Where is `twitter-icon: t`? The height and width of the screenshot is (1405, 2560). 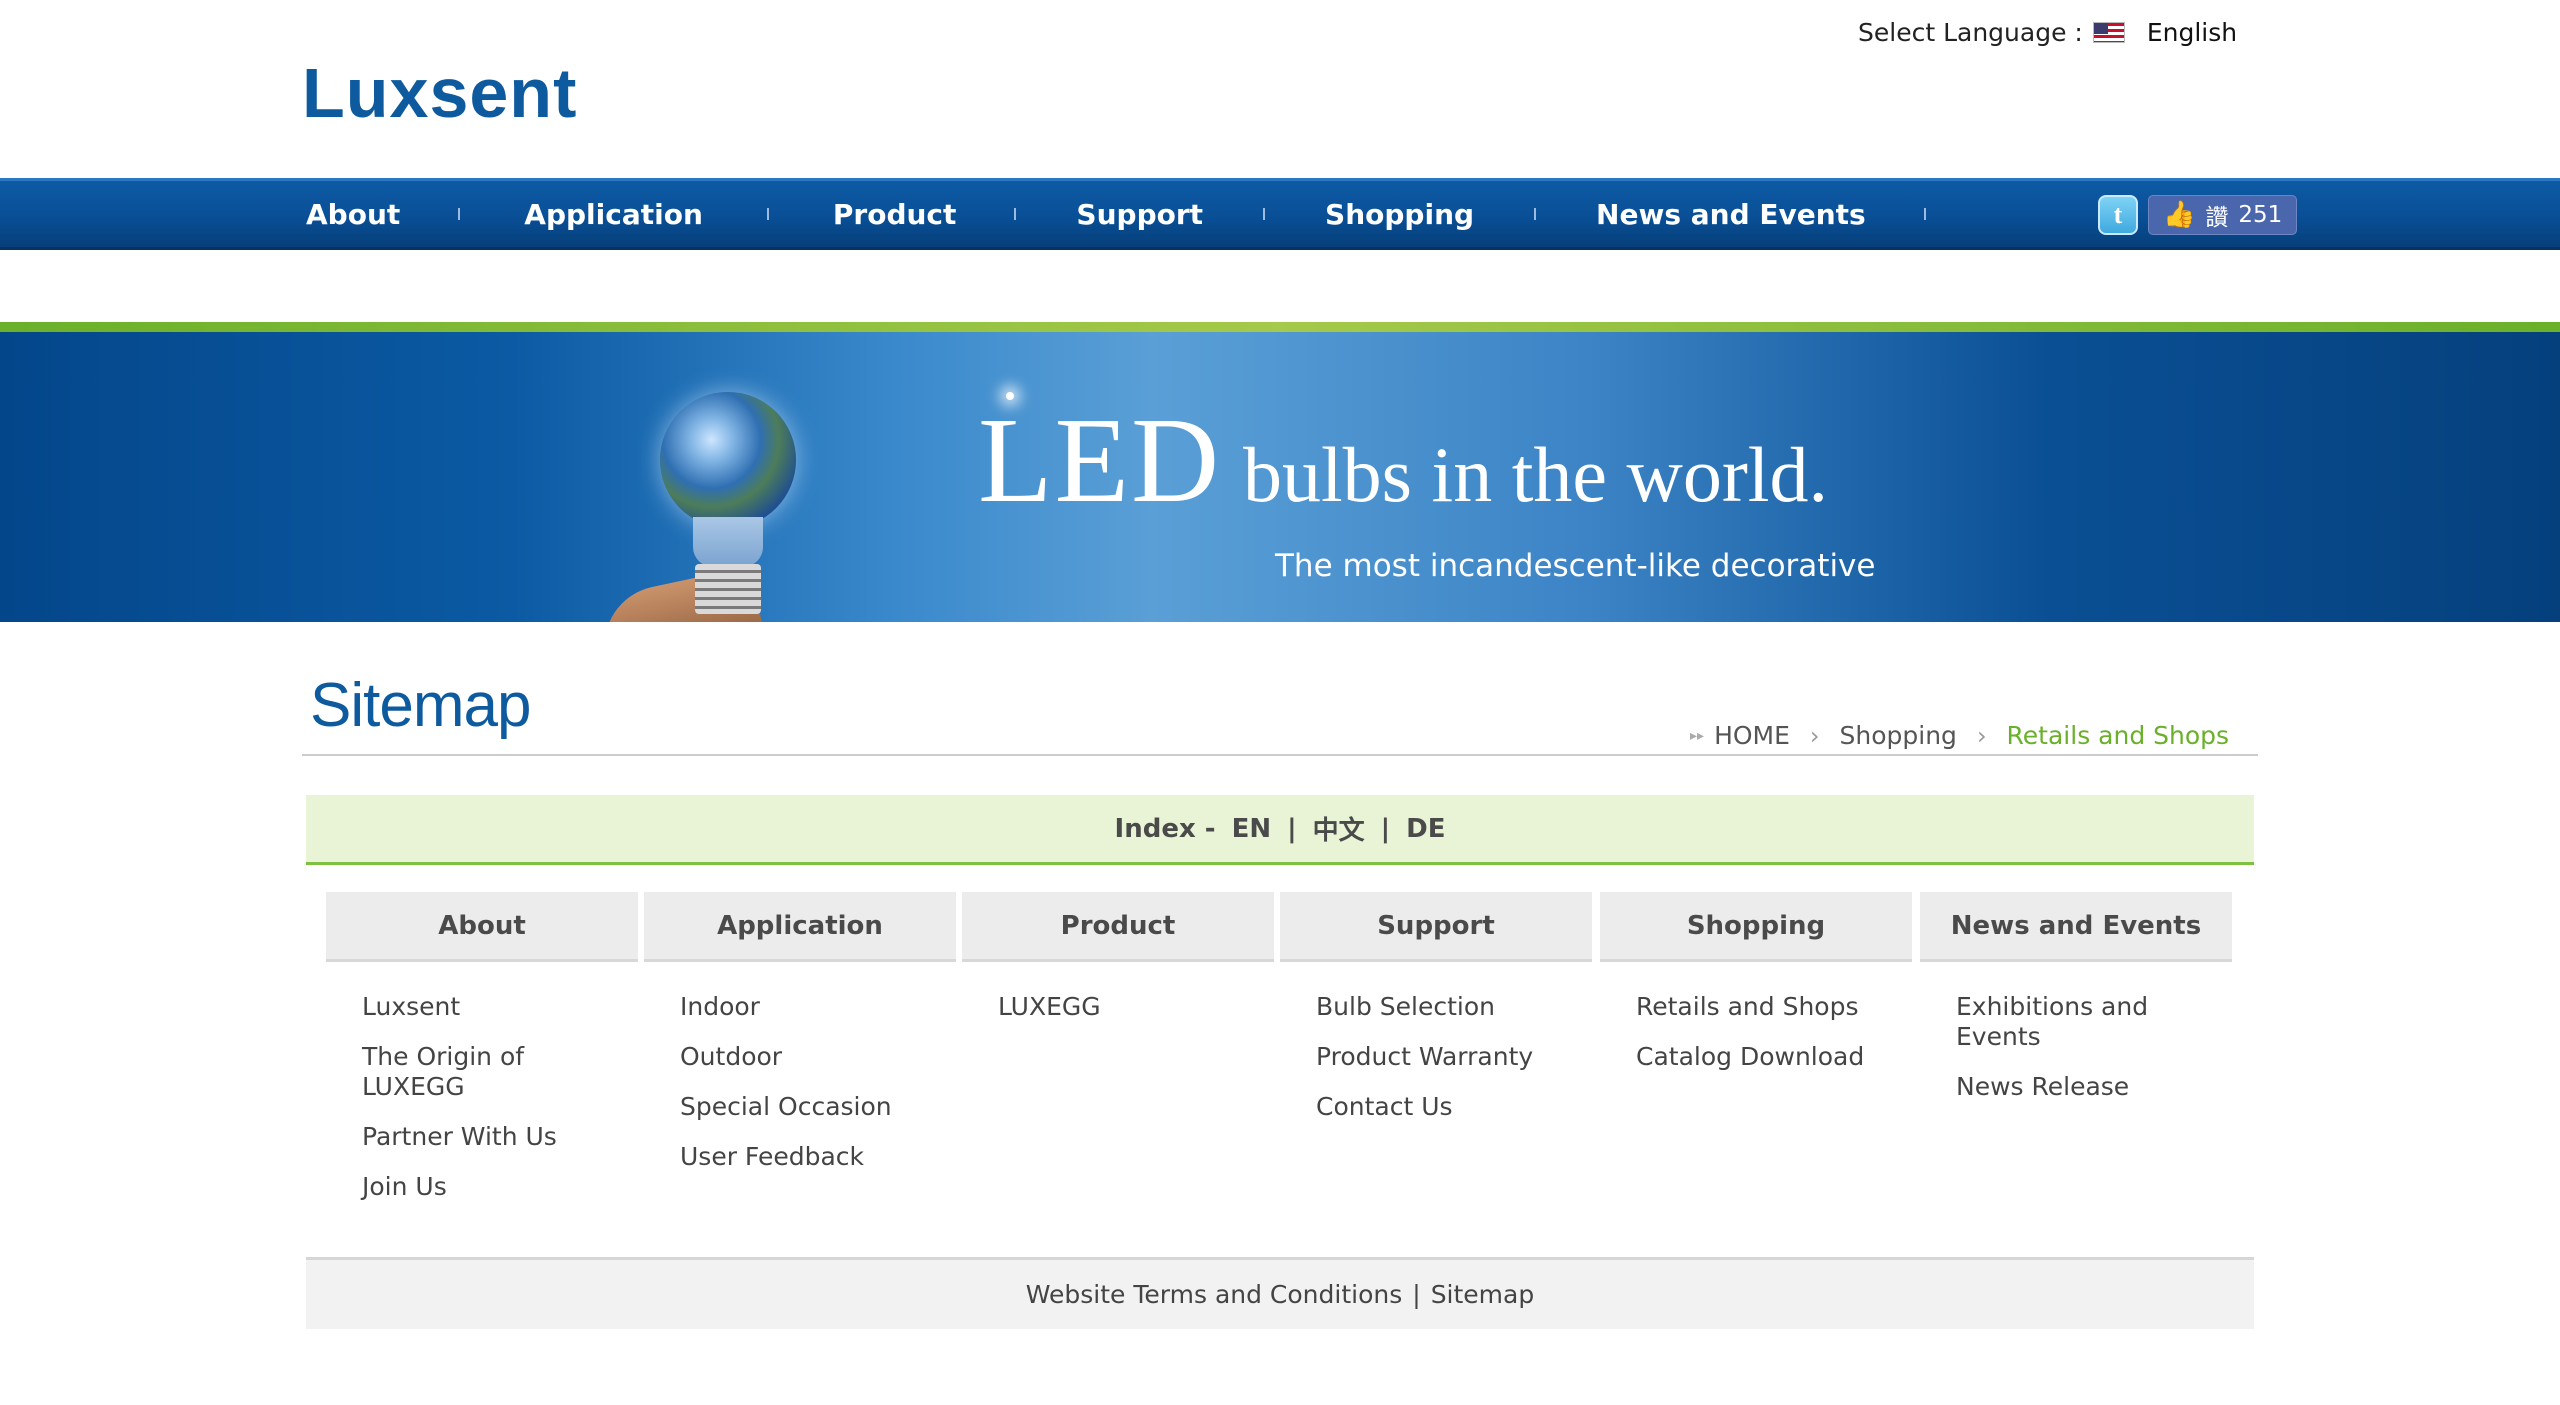 twitter-icon: t is located at coordinates (2118, 215).